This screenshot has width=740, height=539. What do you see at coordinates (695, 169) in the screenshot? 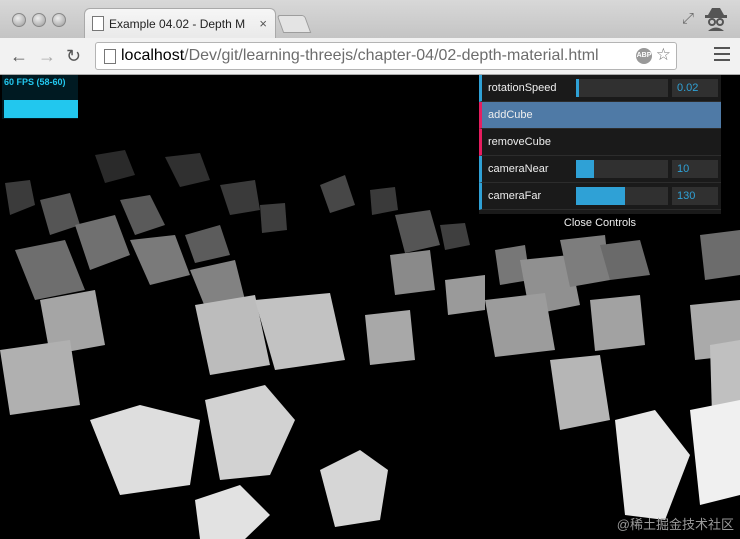
I see `camera-near-value: 10` at bounding box center [695, 169].